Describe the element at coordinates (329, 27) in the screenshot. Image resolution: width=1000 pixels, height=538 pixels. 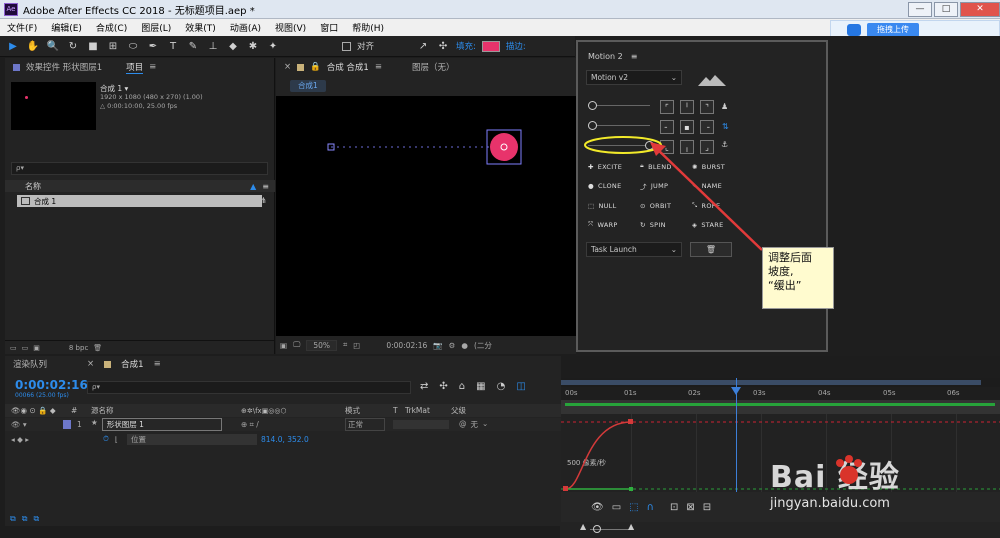
I see `menu-window: 窗口` at that location.